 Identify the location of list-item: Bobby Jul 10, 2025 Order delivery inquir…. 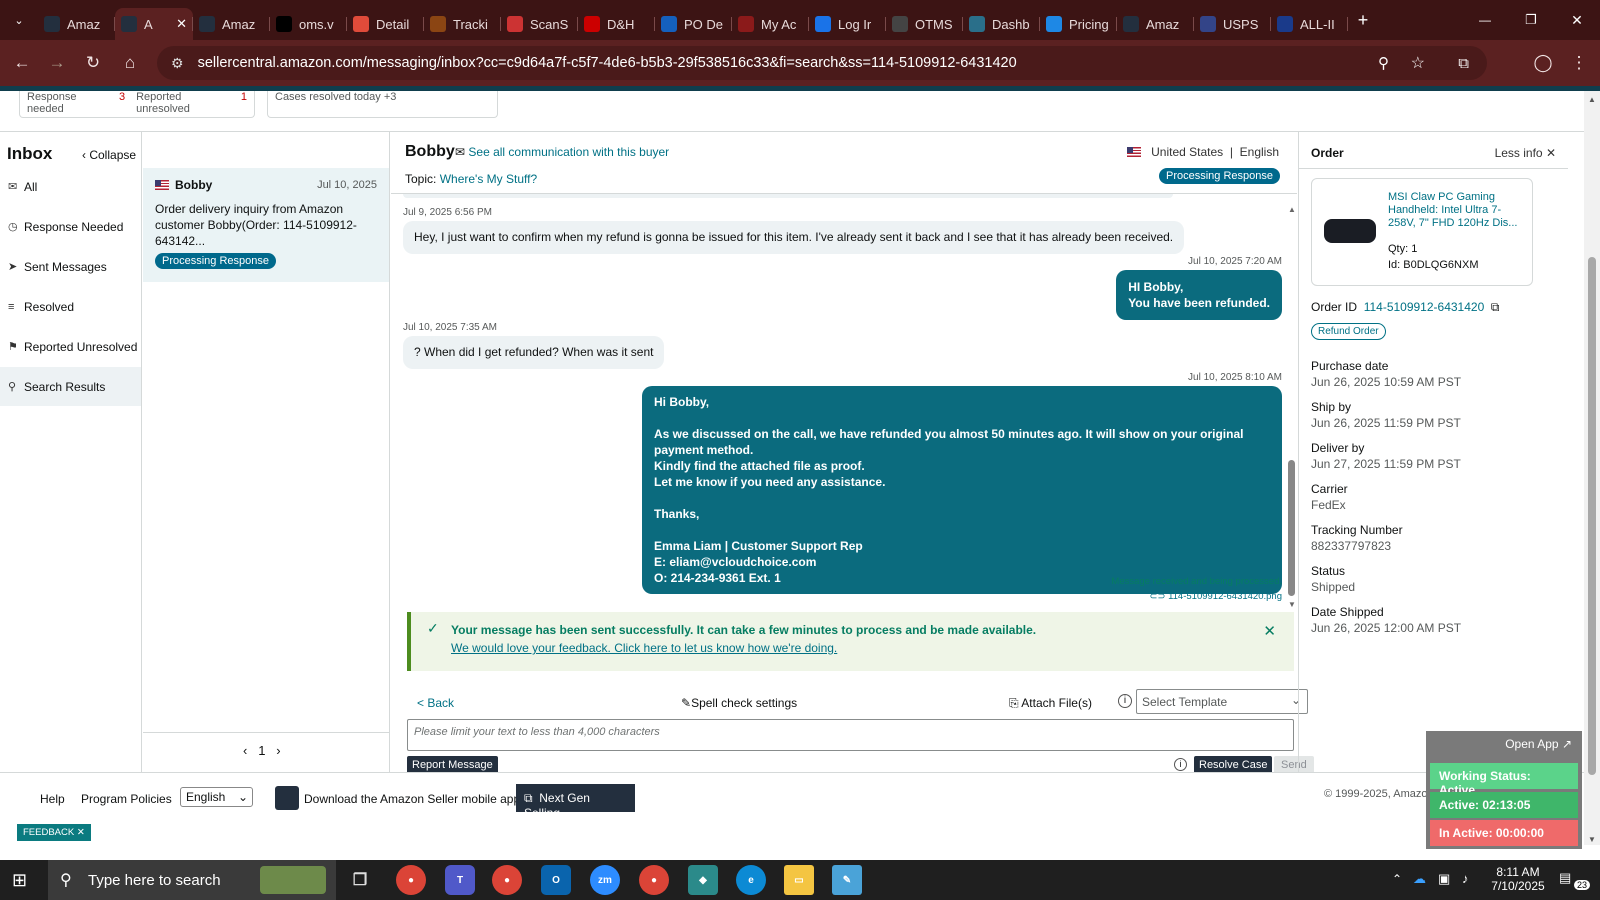
(266, 225).